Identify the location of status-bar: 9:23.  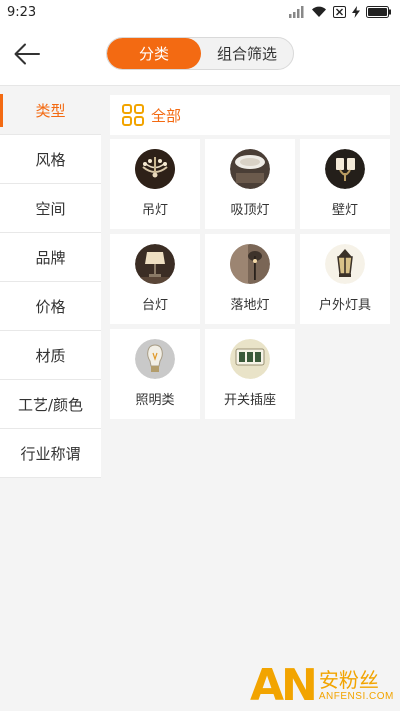
(200, 12).